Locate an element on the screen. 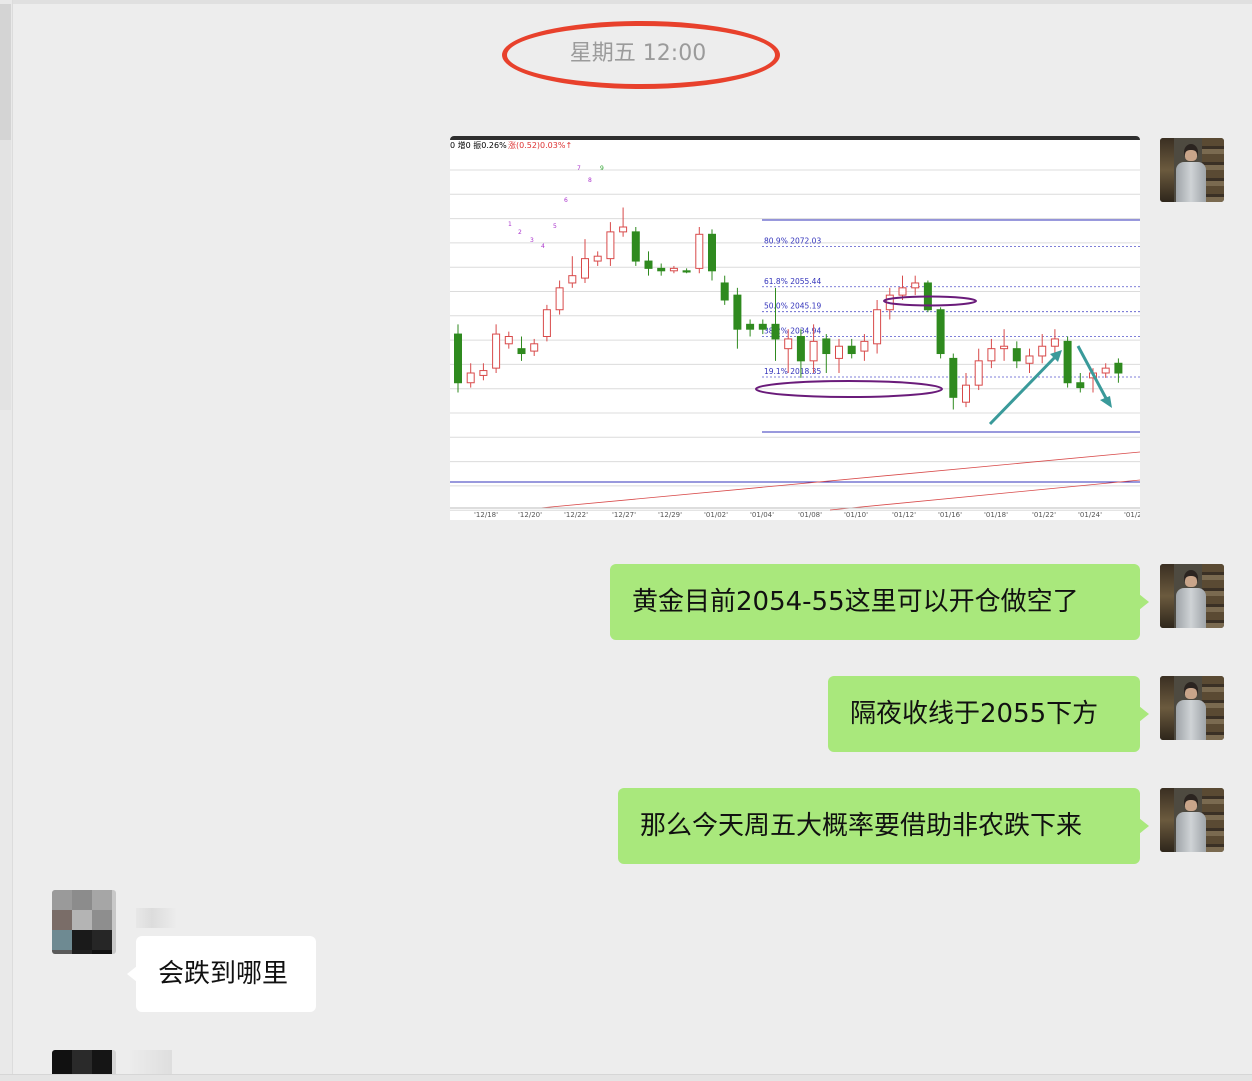  x-axis-label: '12/22' is located at coordinates (576, 515).